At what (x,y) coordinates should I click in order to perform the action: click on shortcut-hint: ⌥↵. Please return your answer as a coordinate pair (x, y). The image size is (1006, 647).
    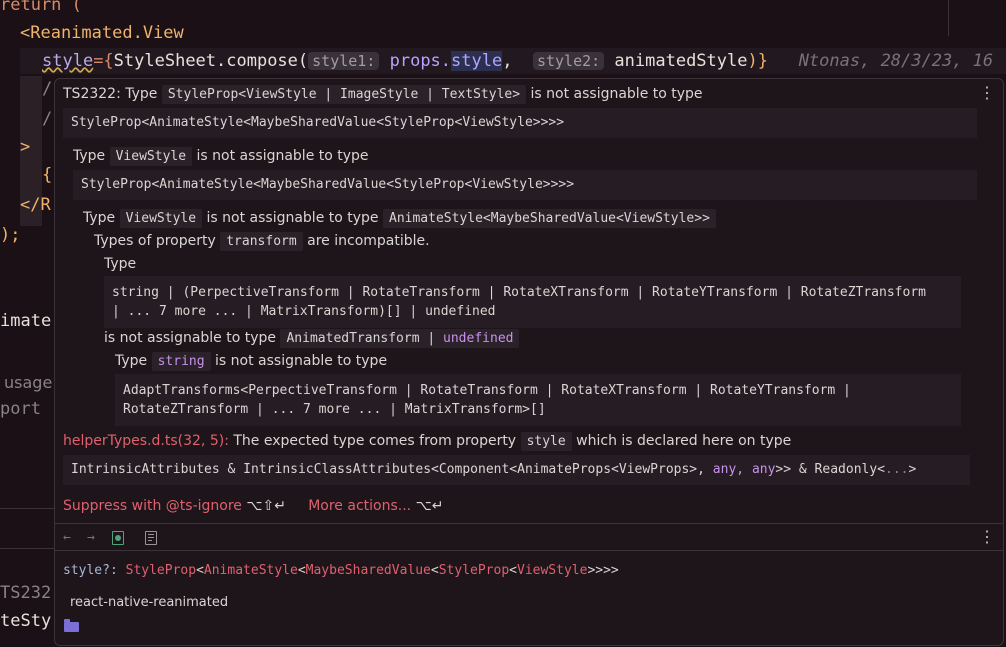
    Looking at the image, I should click on (429, 506).